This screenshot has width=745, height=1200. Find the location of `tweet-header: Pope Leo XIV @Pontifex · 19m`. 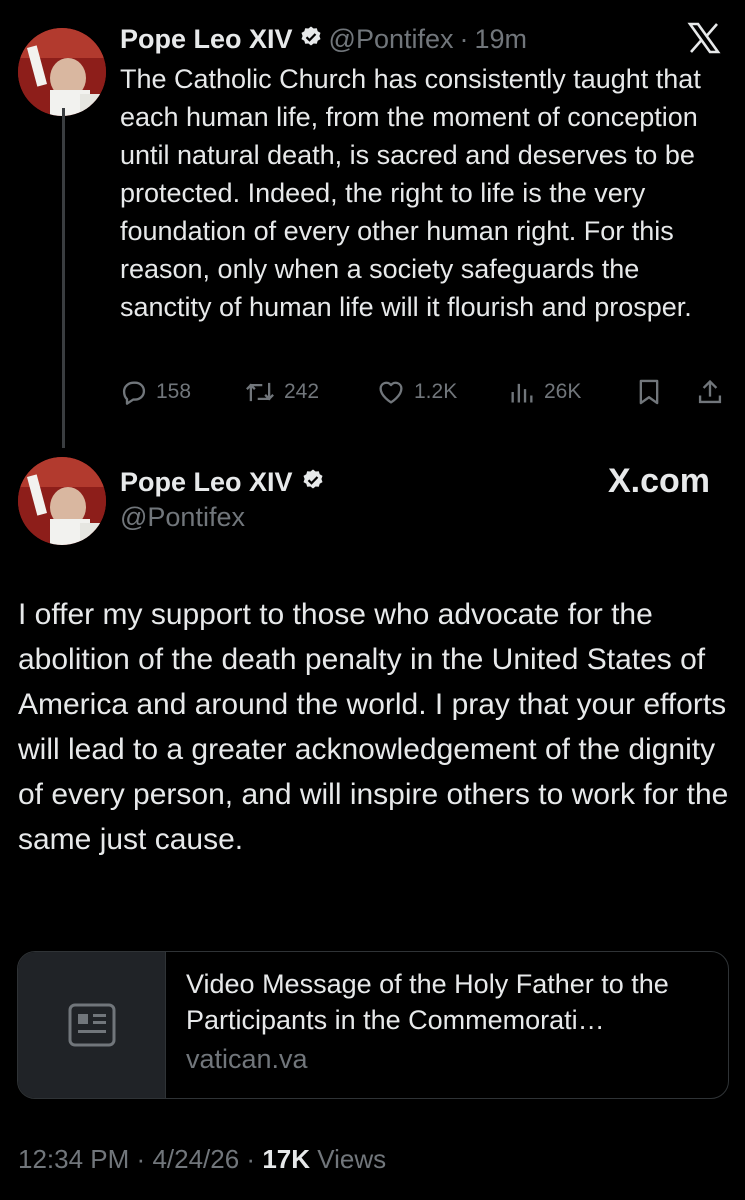

tweet-header: Pope Leo XIV @Pontifex · 19m is located at coordinates (323, 39).